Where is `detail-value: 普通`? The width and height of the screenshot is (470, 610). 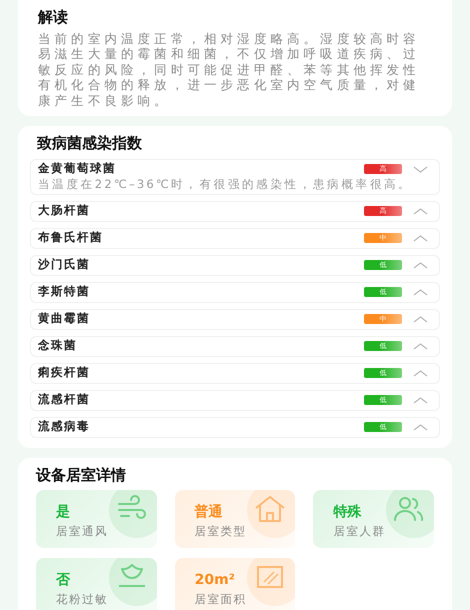
detail-value: 普通 is located at coordinates (208, 512).